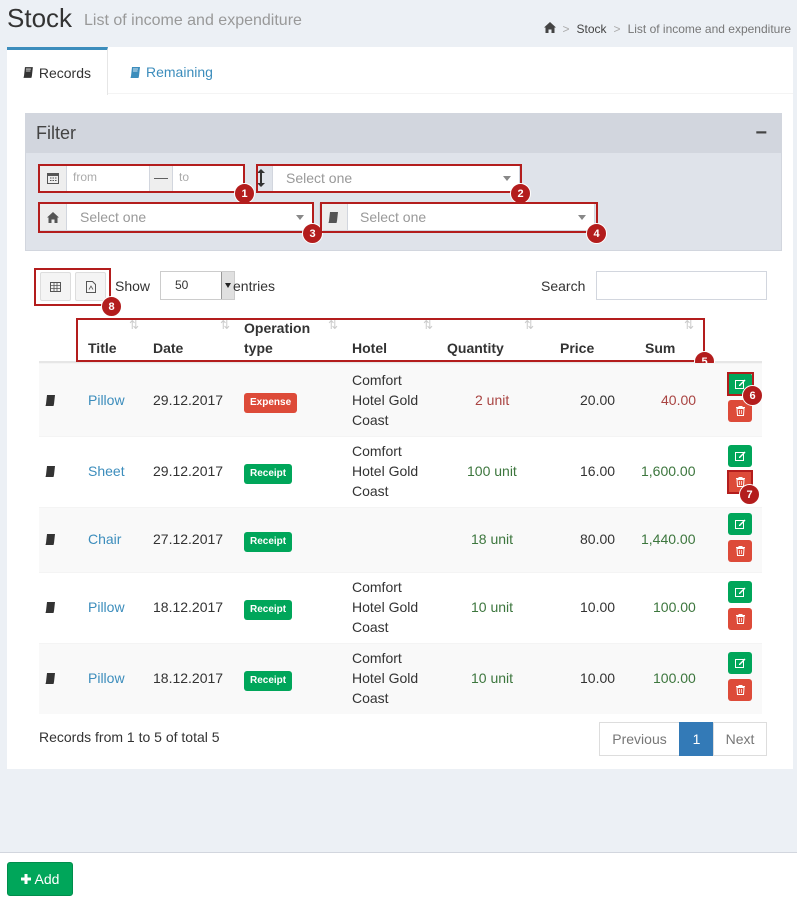 Image resolution: width=797 pixels, height=908 pixels. What do you see at coordinates (400, 71) in the screenshot?
I see `tab-bar: Records Remaining` at bounding box center [400, 71].